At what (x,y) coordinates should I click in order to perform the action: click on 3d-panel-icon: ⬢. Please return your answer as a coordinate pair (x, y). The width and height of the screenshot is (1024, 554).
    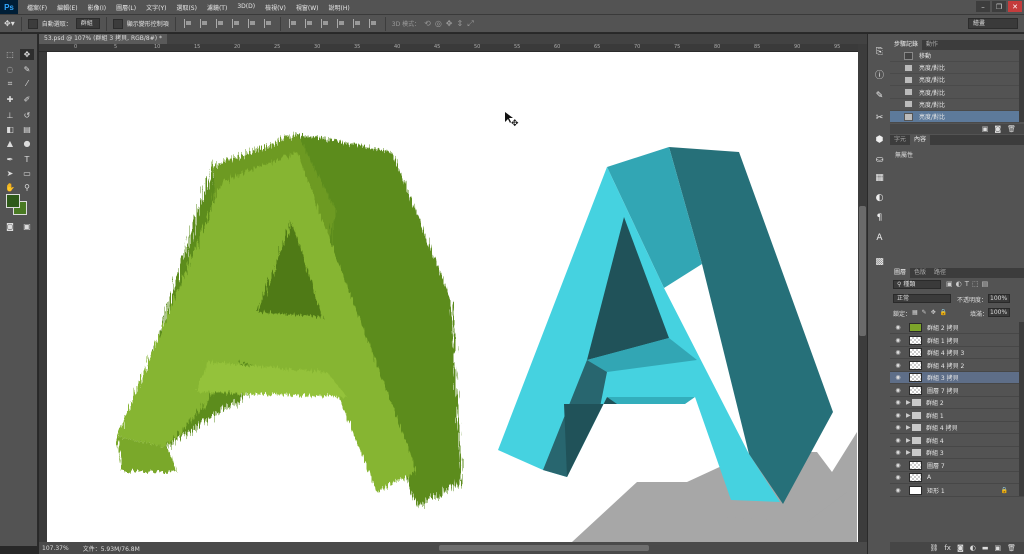
    Looking at the image, I should click on (879, 139).